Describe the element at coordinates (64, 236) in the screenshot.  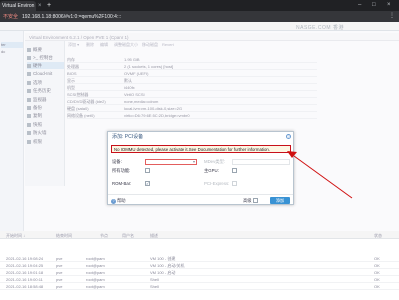
I see `col-end-time: 结束时间` at that location.